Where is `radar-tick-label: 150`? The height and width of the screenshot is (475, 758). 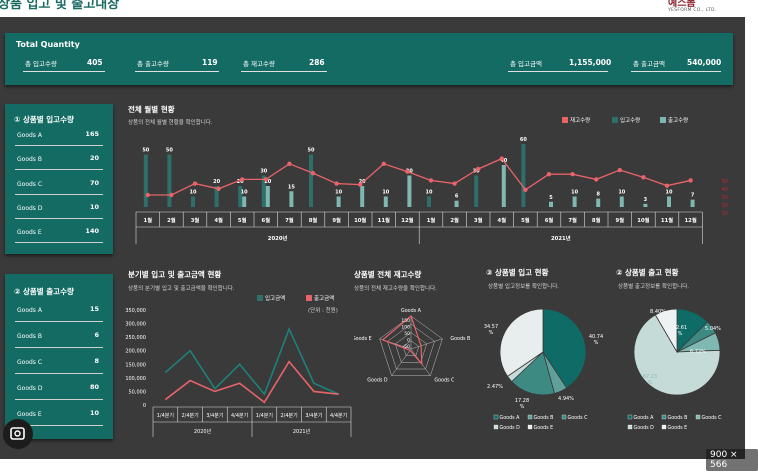 radar-tick-label: 150 is located at coordinates (405, 321).